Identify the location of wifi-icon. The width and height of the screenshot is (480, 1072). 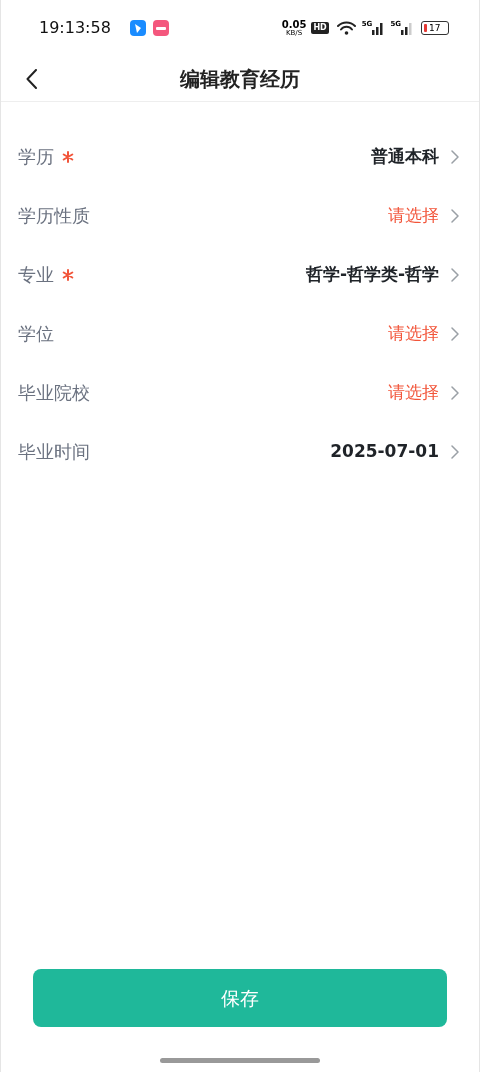
(346, 28).